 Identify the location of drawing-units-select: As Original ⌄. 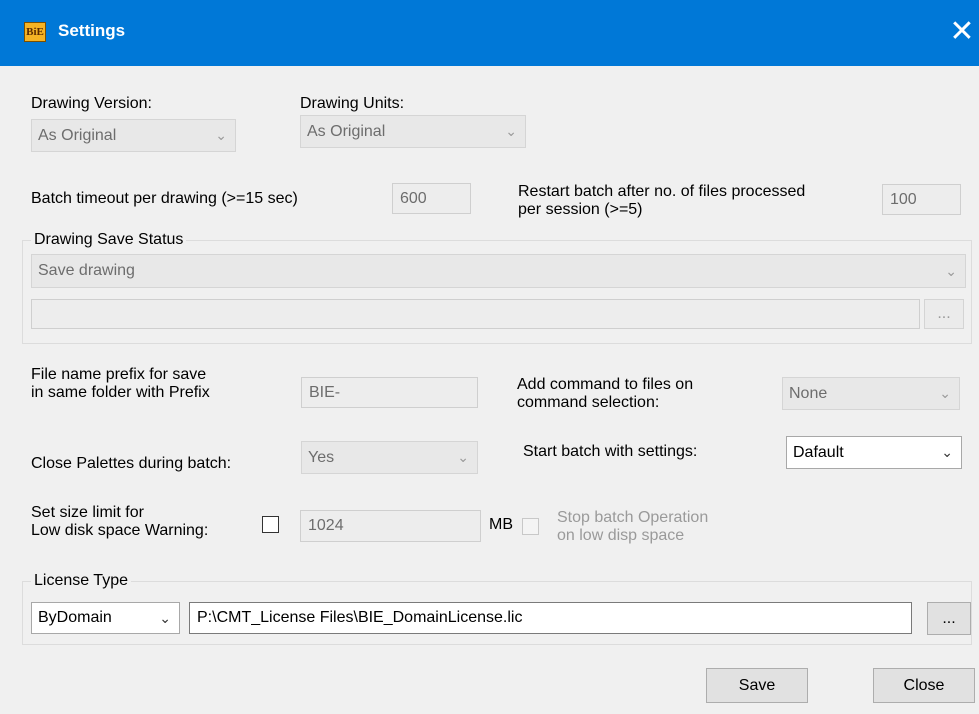
(413, 131).